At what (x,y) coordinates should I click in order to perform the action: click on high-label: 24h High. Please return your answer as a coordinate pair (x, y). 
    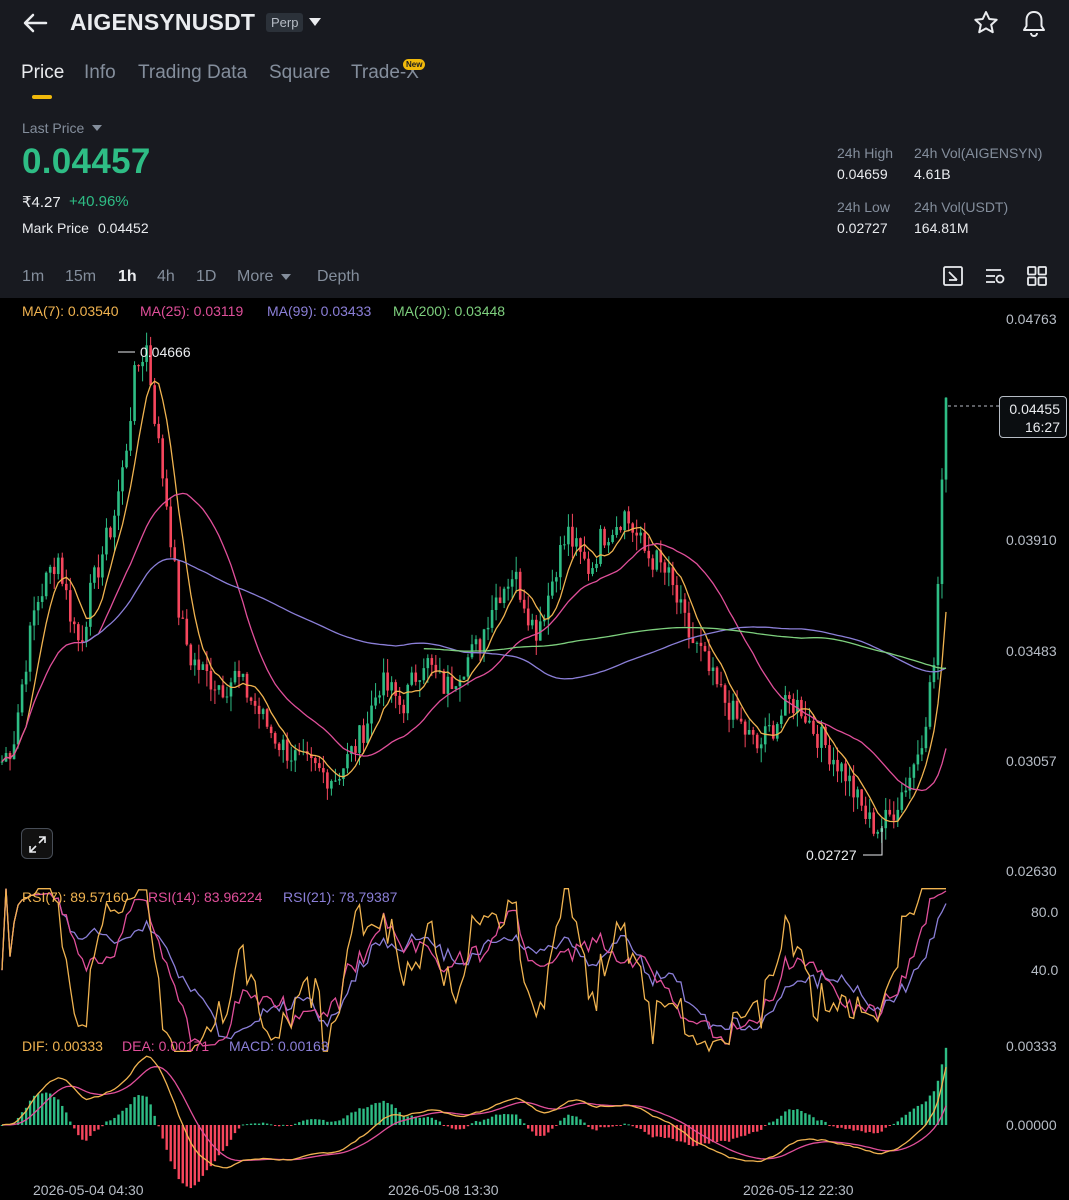
    Looking at the image, I should click on (865, 153).